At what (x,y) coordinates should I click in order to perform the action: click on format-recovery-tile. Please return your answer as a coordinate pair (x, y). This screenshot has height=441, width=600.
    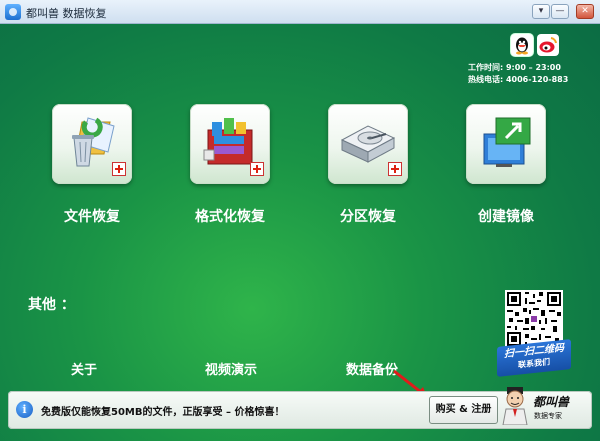
    Looking at the image, I should click on (230, 144).